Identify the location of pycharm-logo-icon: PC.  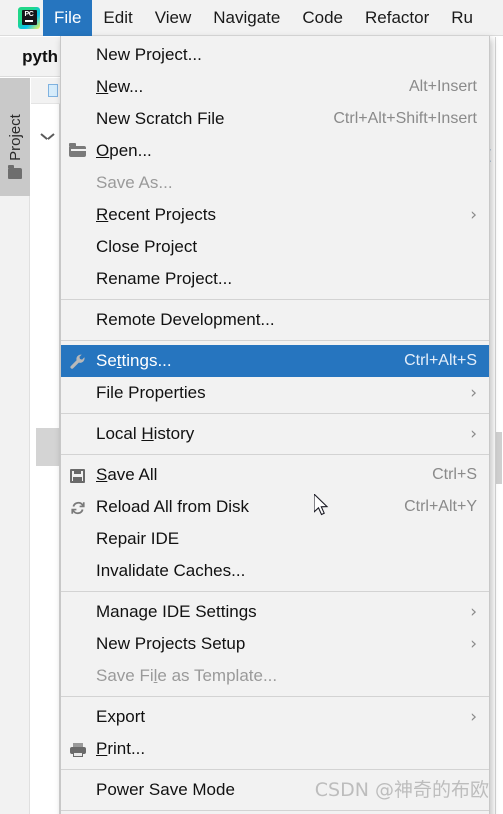
(29, 17).